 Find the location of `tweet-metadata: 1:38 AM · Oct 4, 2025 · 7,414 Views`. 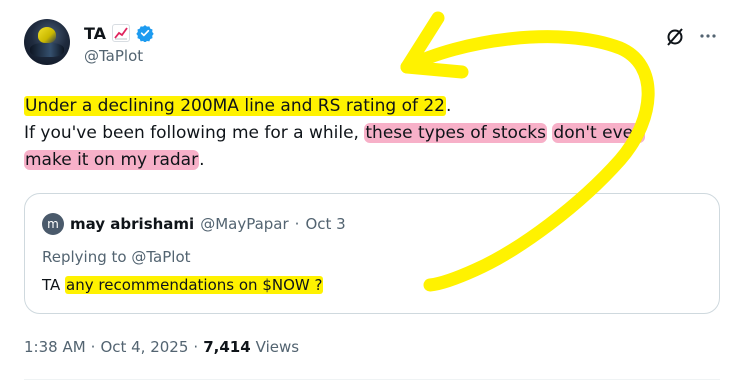

tweet-metadata: 1:38 AM · Oct 4, 2025 · 7,414 Views is located at coordinates (161, 347).